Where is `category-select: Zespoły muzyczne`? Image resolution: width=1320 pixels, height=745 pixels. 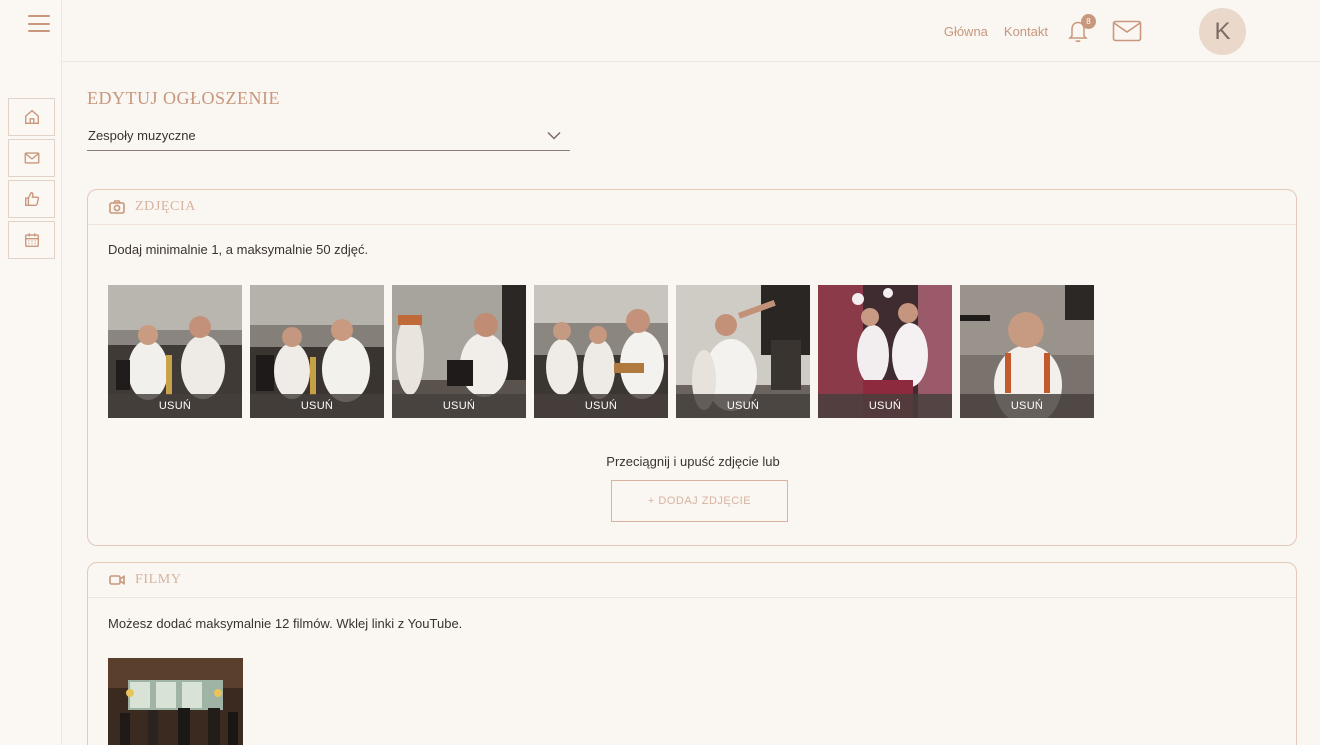
category-select: Zespoły muzyczne is located at coordinates (328, 135).